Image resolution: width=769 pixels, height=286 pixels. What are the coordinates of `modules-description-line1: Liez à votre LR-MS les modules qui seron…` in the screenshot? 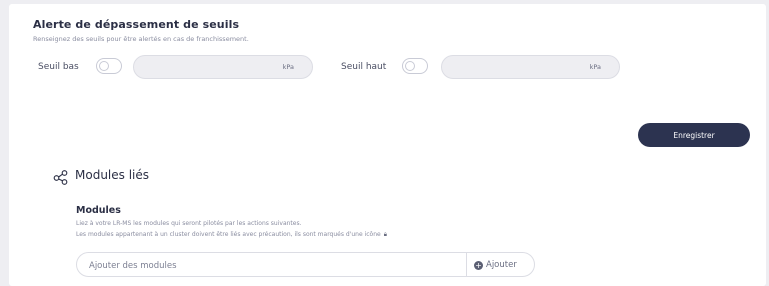 It's located at (189, 223).